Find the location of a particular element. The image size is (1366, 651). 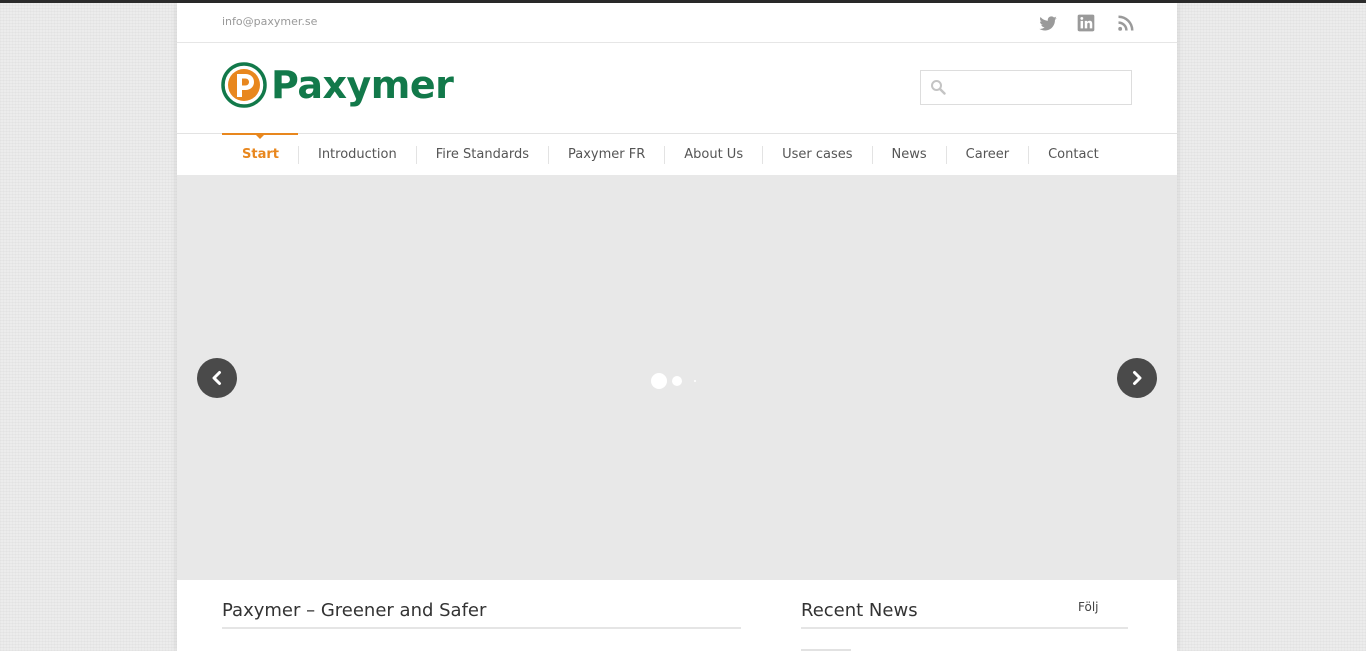

nav-item-start: Start is located at coordinates (260, 154).